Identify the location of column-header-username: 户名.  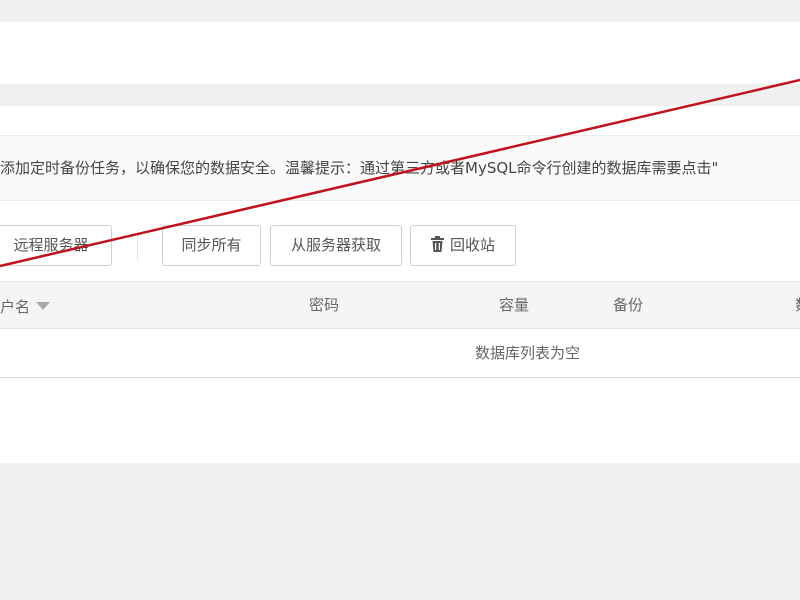
(25, 306).